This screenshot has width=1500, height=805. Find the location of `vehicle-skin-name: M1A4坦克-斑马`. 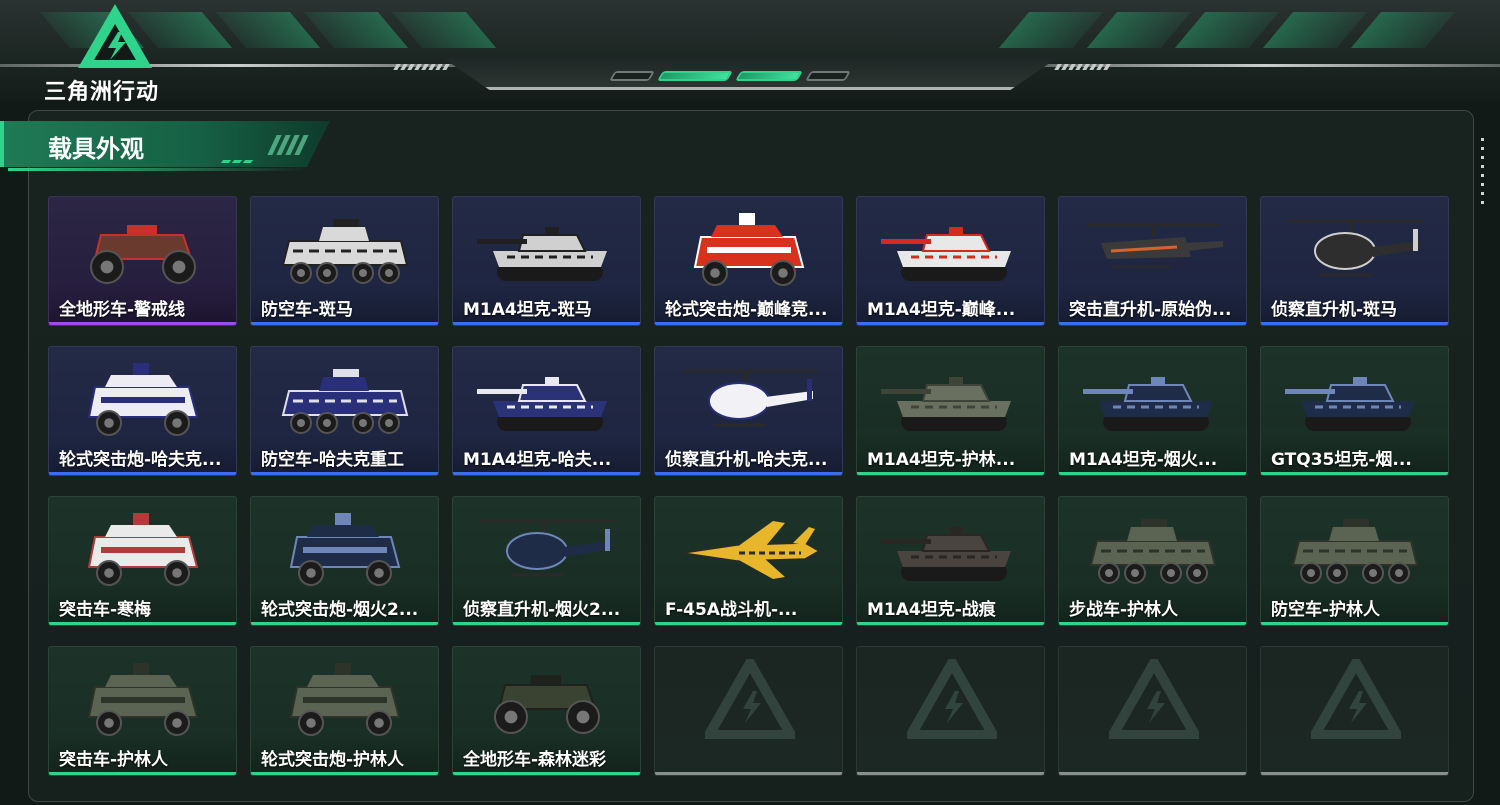

vehicle-skin-name: M1A4坦克-斑马 is located at coordinates (527, 309).